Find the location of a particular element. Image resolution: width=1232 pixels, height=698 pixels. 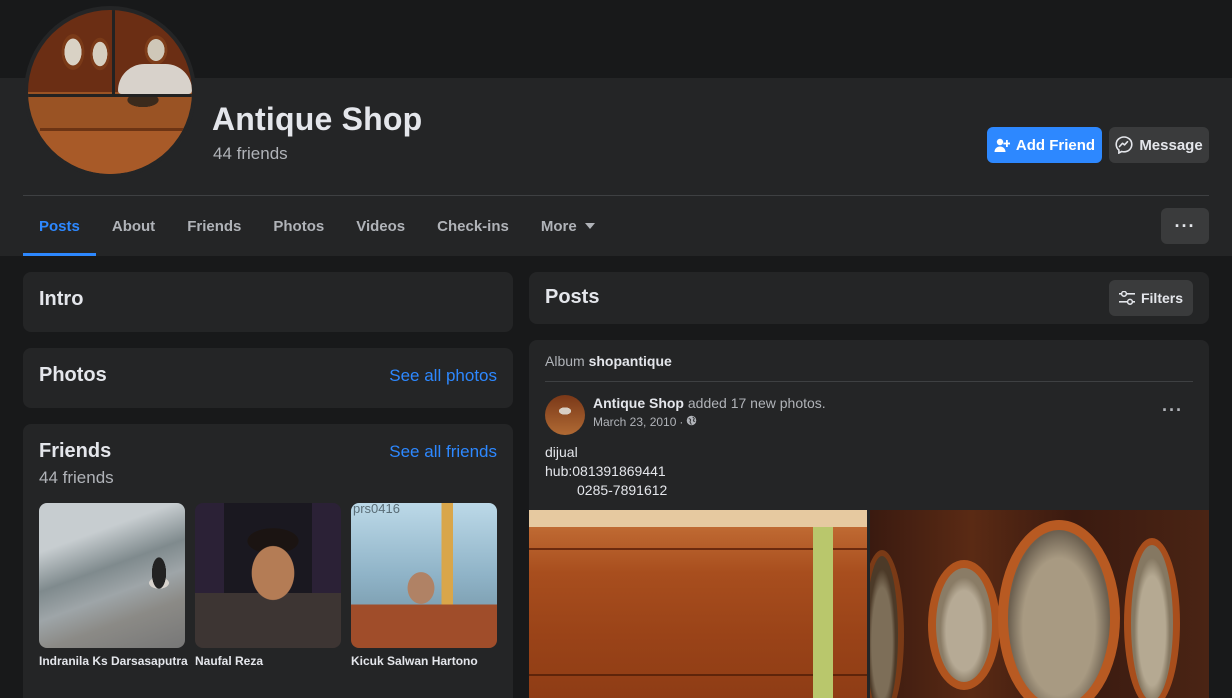

album-line: Album shopantique is located at coordinates (608, 361).